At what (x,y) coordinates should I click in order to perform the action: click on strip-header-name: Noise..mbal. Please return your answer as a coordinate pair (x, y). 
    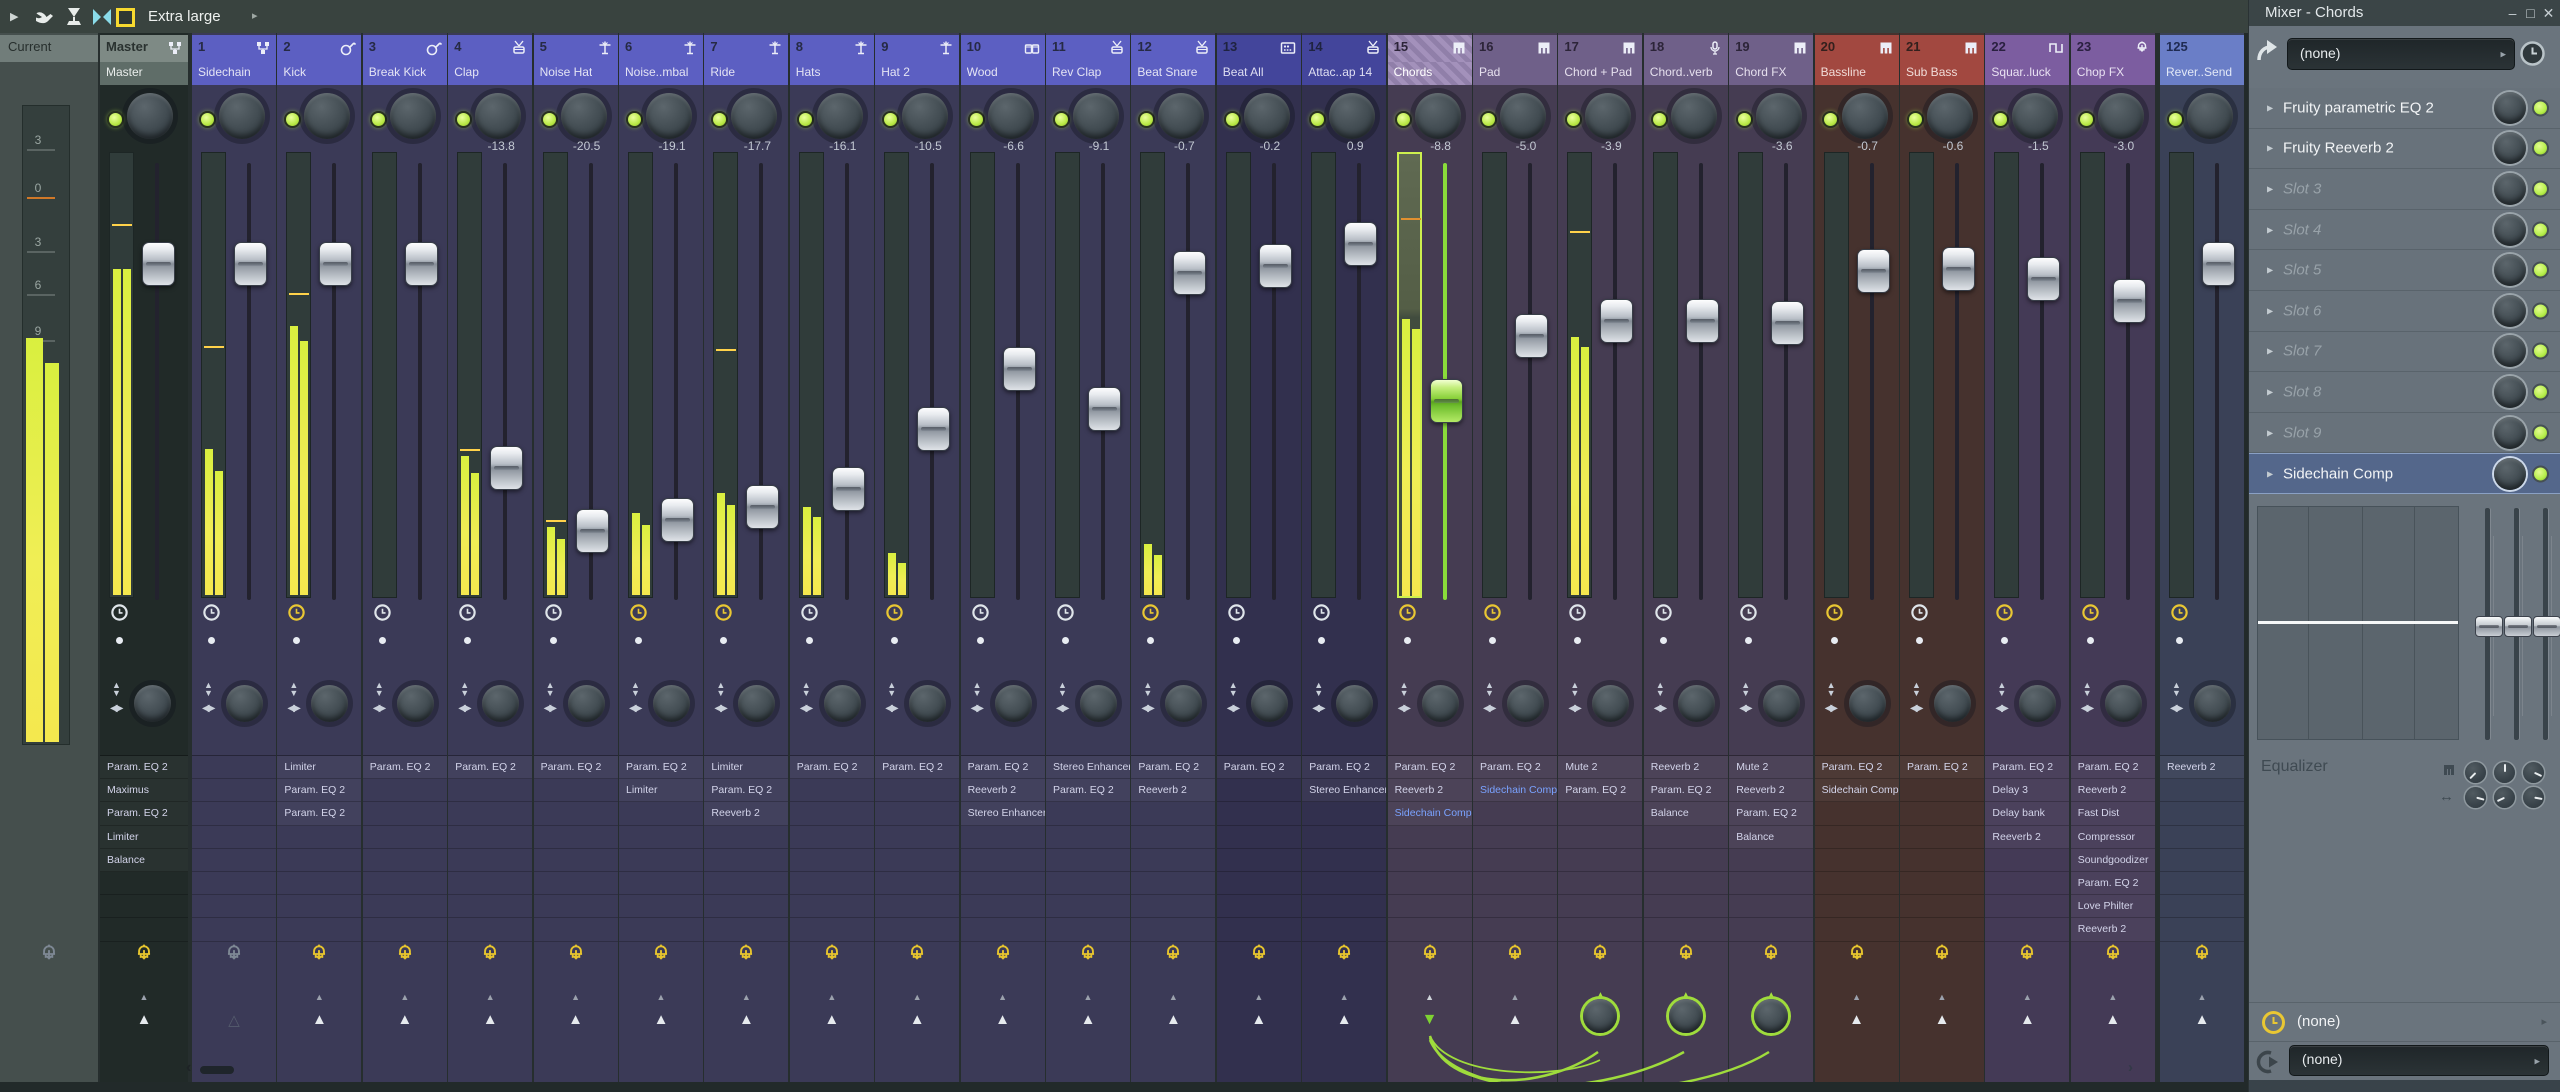
    Looking at the image, I should click on (661, 73).